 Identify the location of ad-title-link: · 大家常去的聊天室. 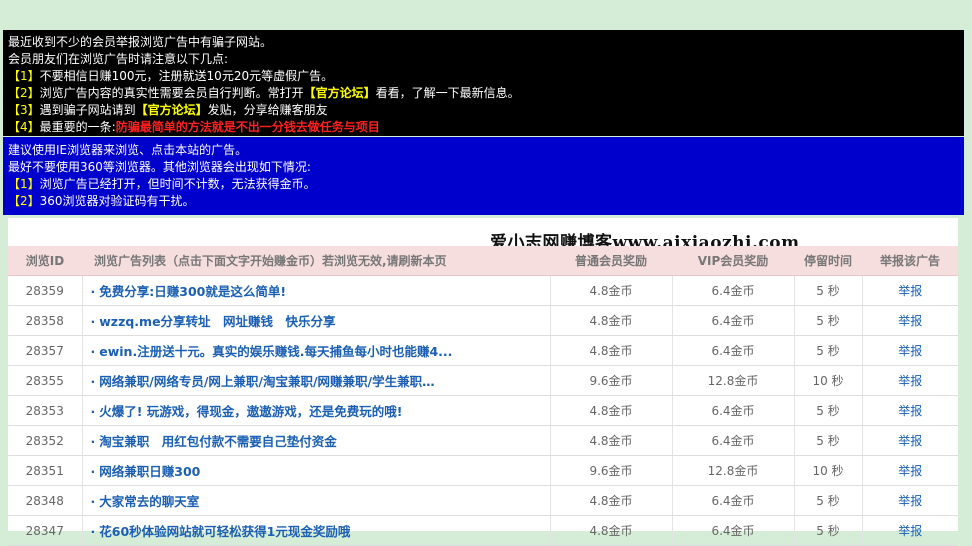
(316, 500).